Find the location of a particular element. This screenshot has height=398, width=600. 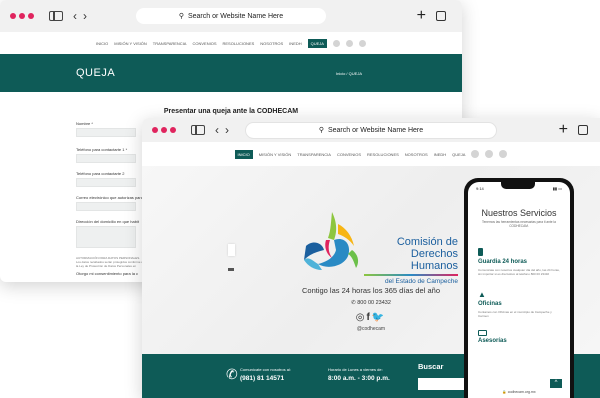

footer-hours-label: Horario de Lunes a viernes de: is located at coordinates (355, 369).